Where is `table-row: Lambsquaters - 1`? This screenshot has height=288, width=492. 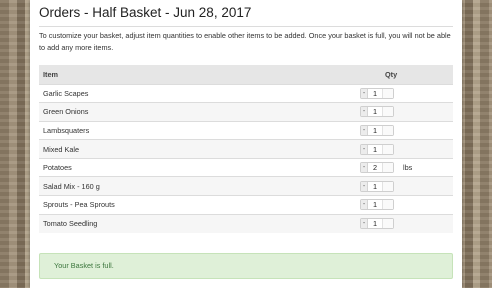
table-row: Lambsquaters - 1 is located at coordinates (246, 130).